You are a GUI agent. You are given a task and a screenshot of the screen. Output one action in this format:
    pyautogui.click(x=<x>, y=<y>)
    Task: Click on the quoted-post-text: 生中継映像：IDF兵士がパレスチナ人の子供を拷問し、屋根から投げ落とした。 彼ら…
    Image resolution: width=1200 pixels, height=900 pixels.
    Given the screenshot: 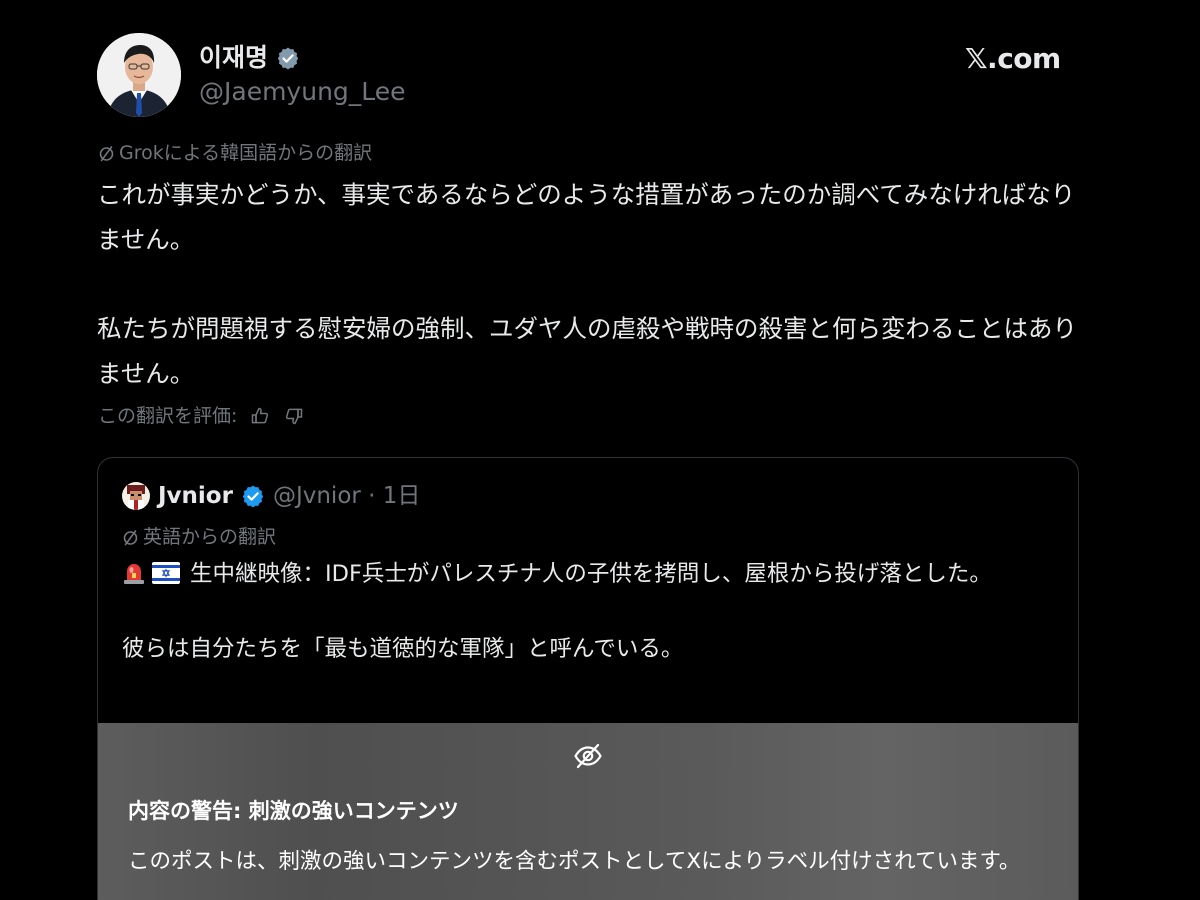 What is the action you would take?
    pyautogui.click(x=587, y=611)
    